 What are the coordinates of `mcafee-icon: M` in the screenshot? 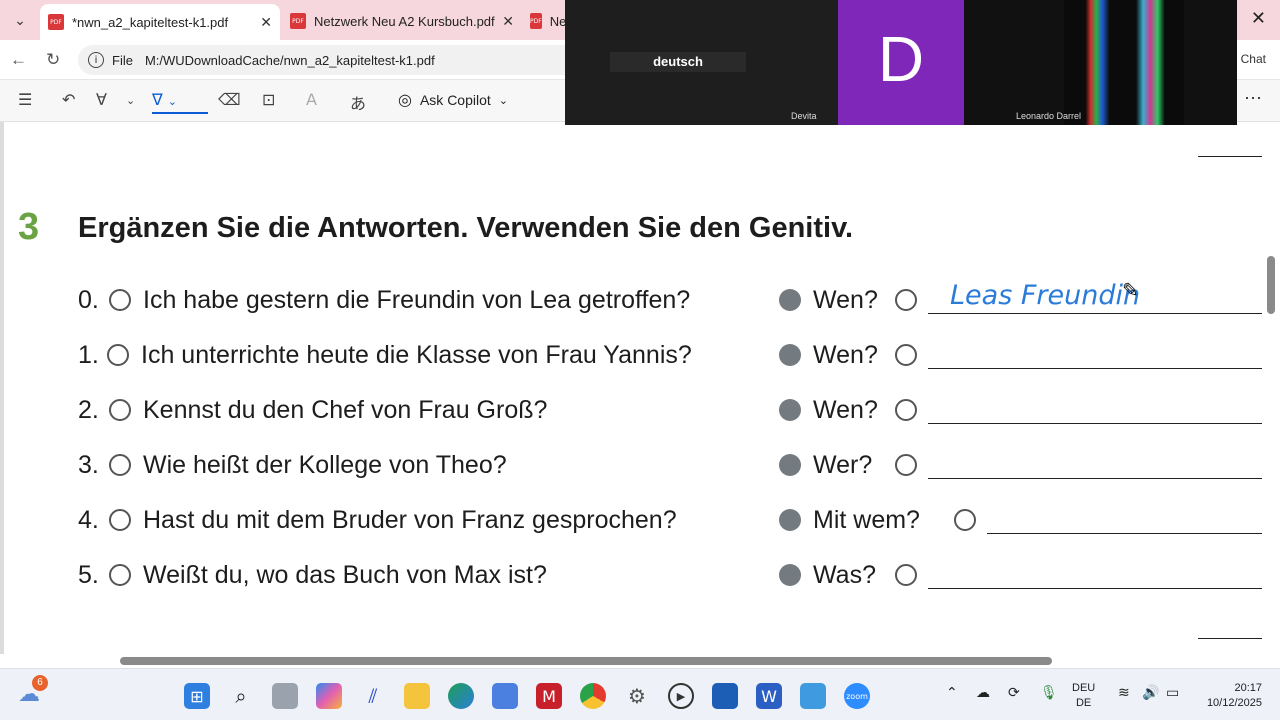 It's located at (549, 696).